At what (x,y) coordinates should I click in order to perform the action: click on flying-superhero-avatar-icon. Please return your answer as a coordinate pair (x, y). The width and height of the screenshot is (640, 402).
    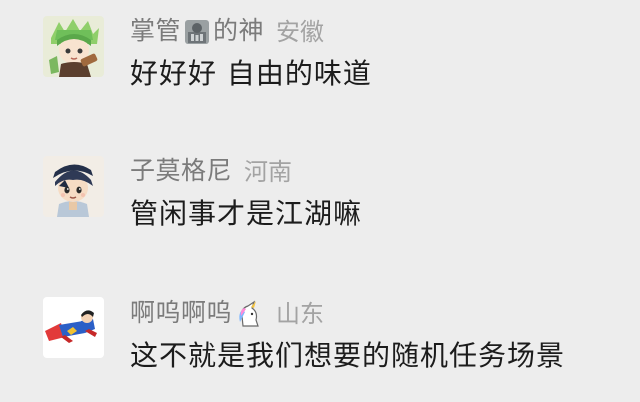
    Looking at the image, I should click on (73, 327).